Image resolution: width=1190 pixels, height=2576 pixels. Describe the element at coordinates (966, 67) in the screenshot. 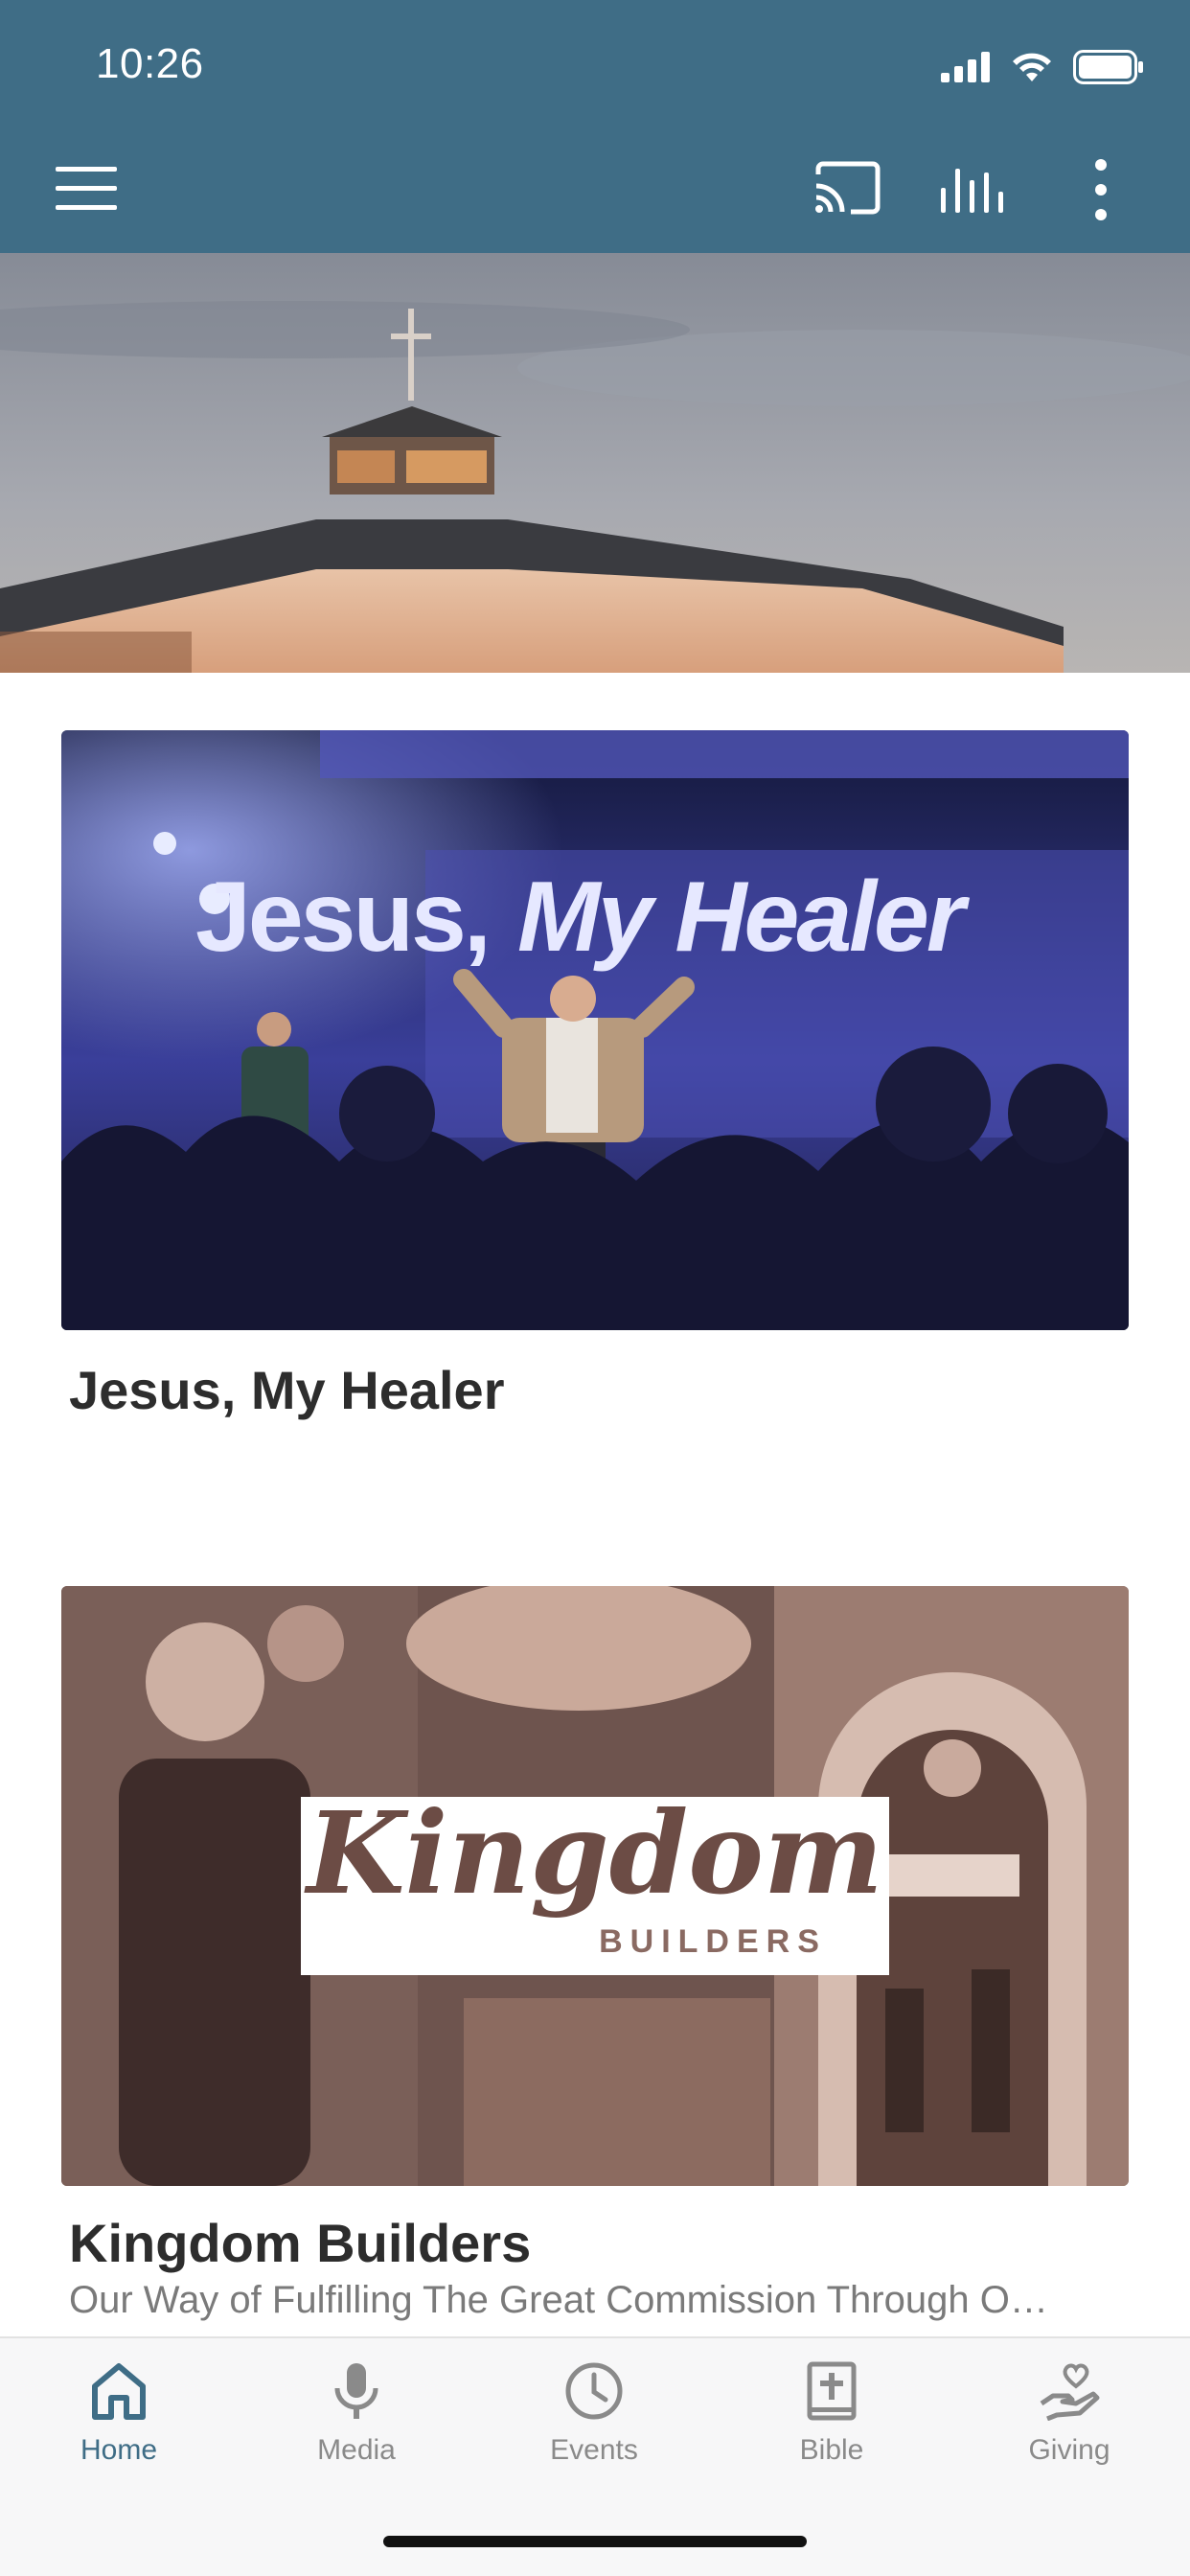

I see `cellular-signal-icon` at that location.